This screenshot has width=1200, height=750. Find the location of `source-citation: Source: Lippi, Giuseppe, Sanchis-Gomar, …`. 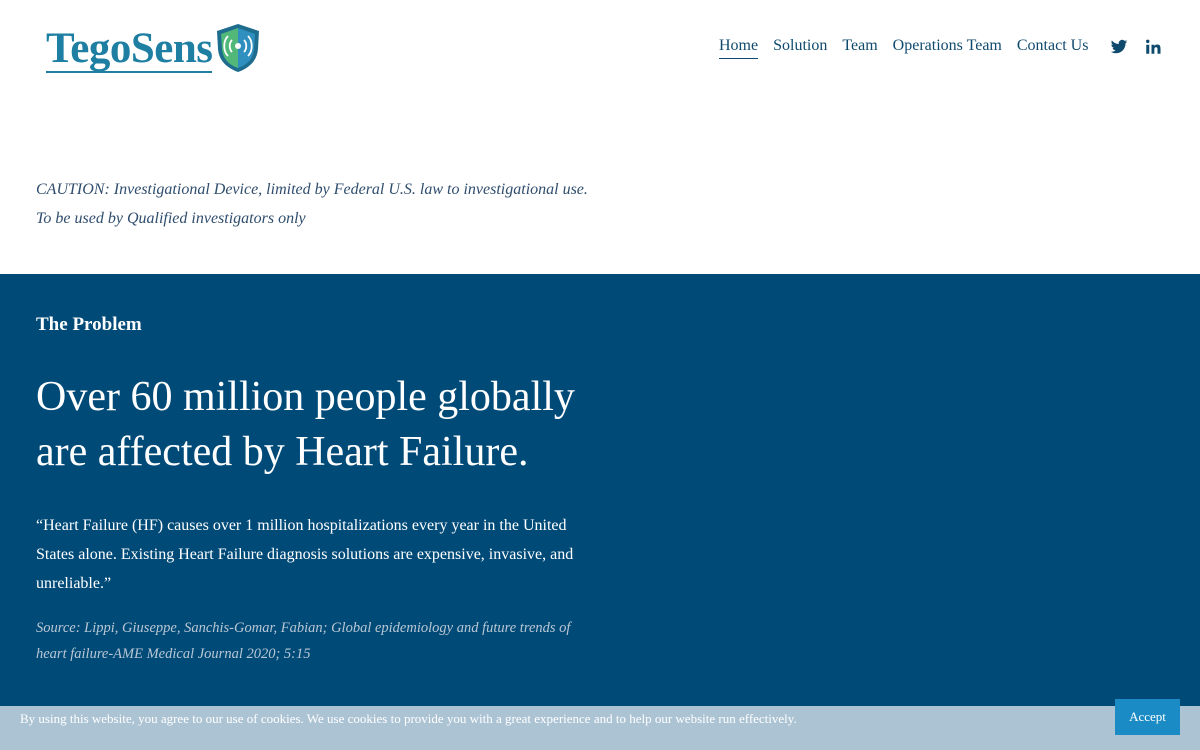

source-citation: Source: Lippi, Giuseppe, Sanchis-Gomar, … is located at coordinates (303, 641).